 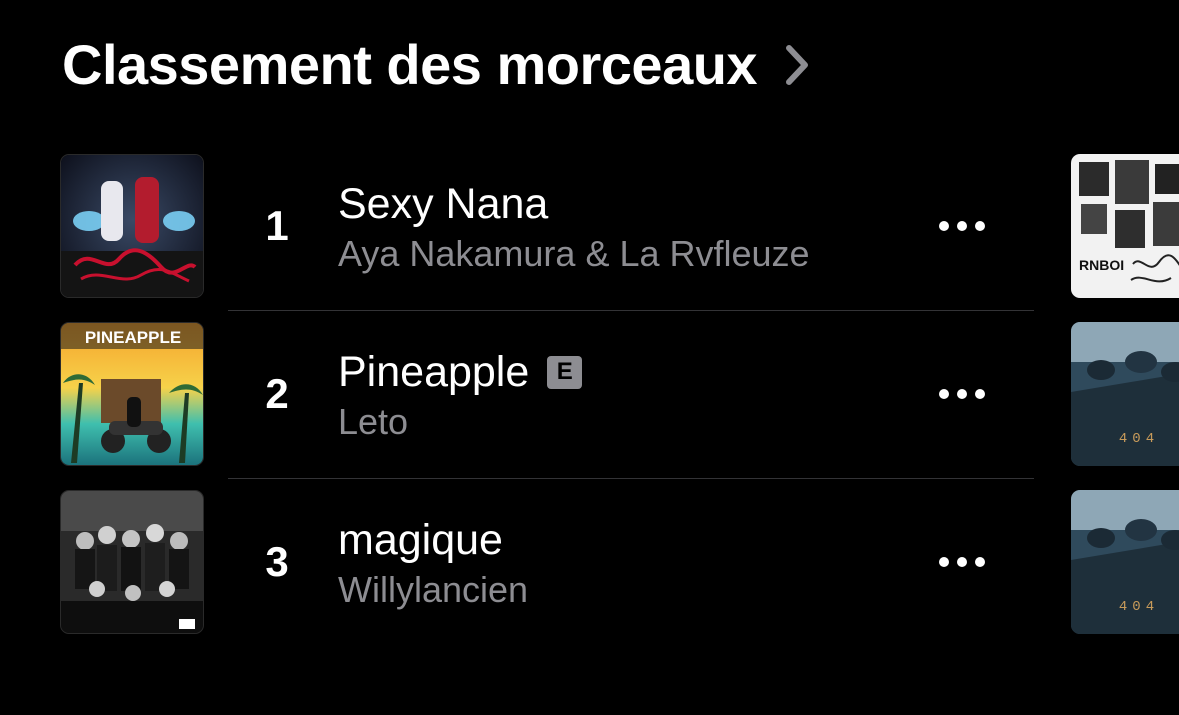 I want to click on artist-name: Aya Nakamura & La Rvfleuze, so click(x=574, y=253).